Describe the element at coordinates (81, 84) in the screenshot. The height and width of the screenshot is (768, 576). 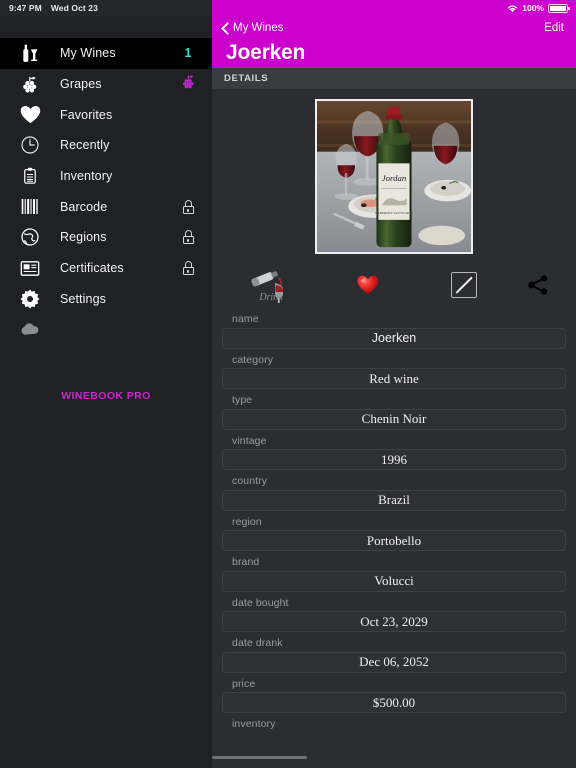
I see `sidebar-item-label: Grapes` at that location.